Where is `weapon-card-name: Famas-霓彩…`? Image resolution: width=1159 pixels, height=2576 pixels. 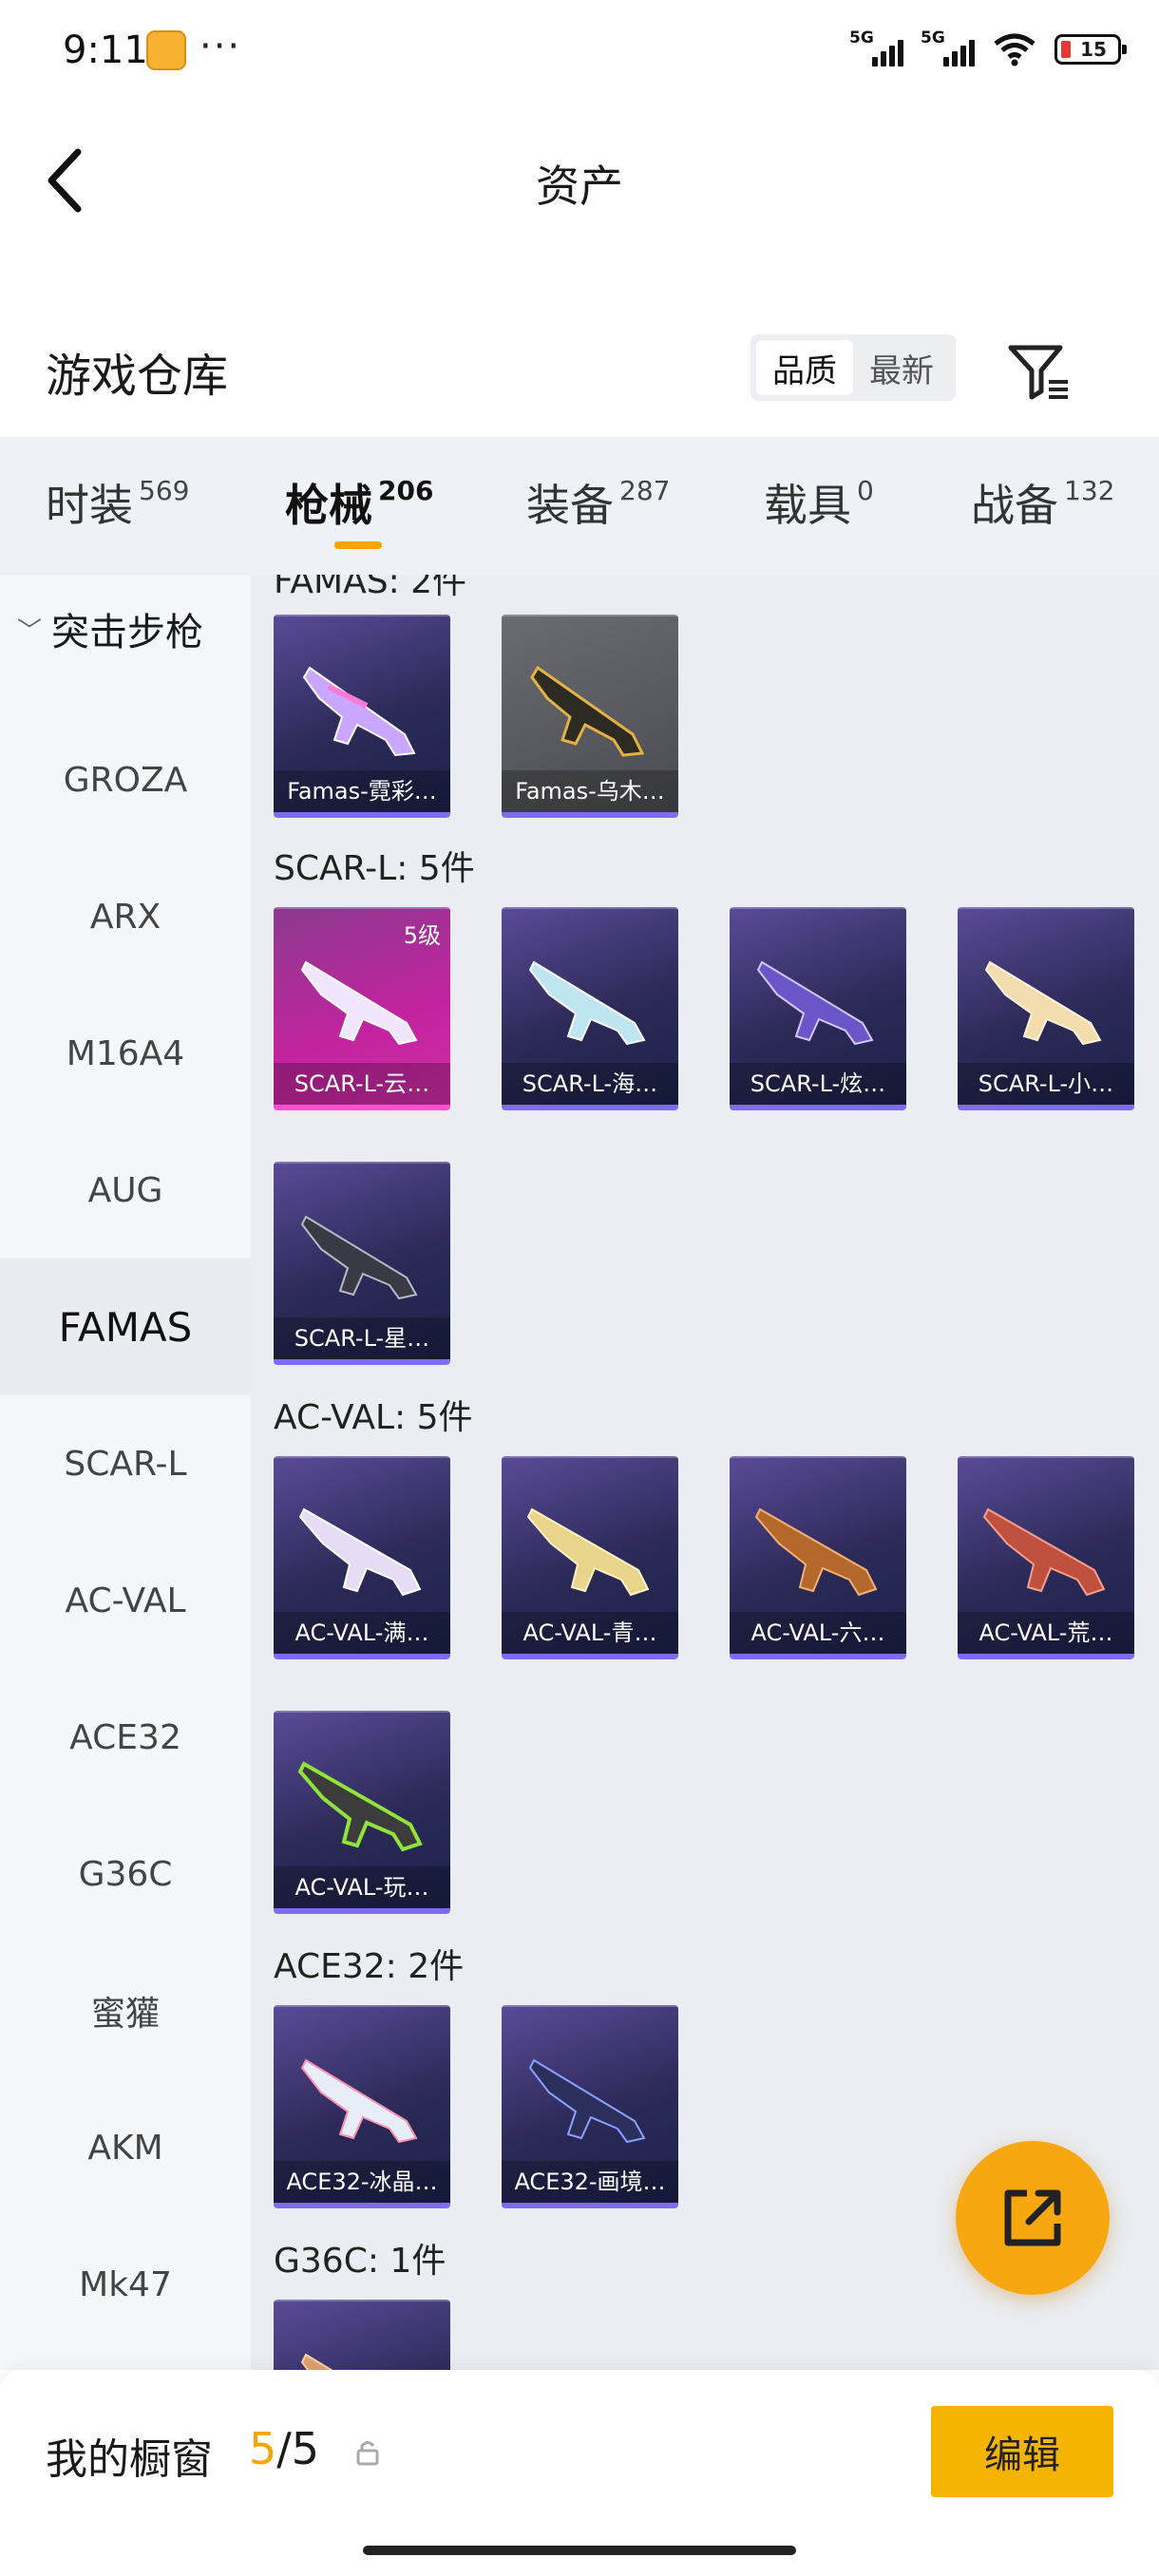 weapon-card-name: Famas-霓彩… is located at coordinates (362, 791).